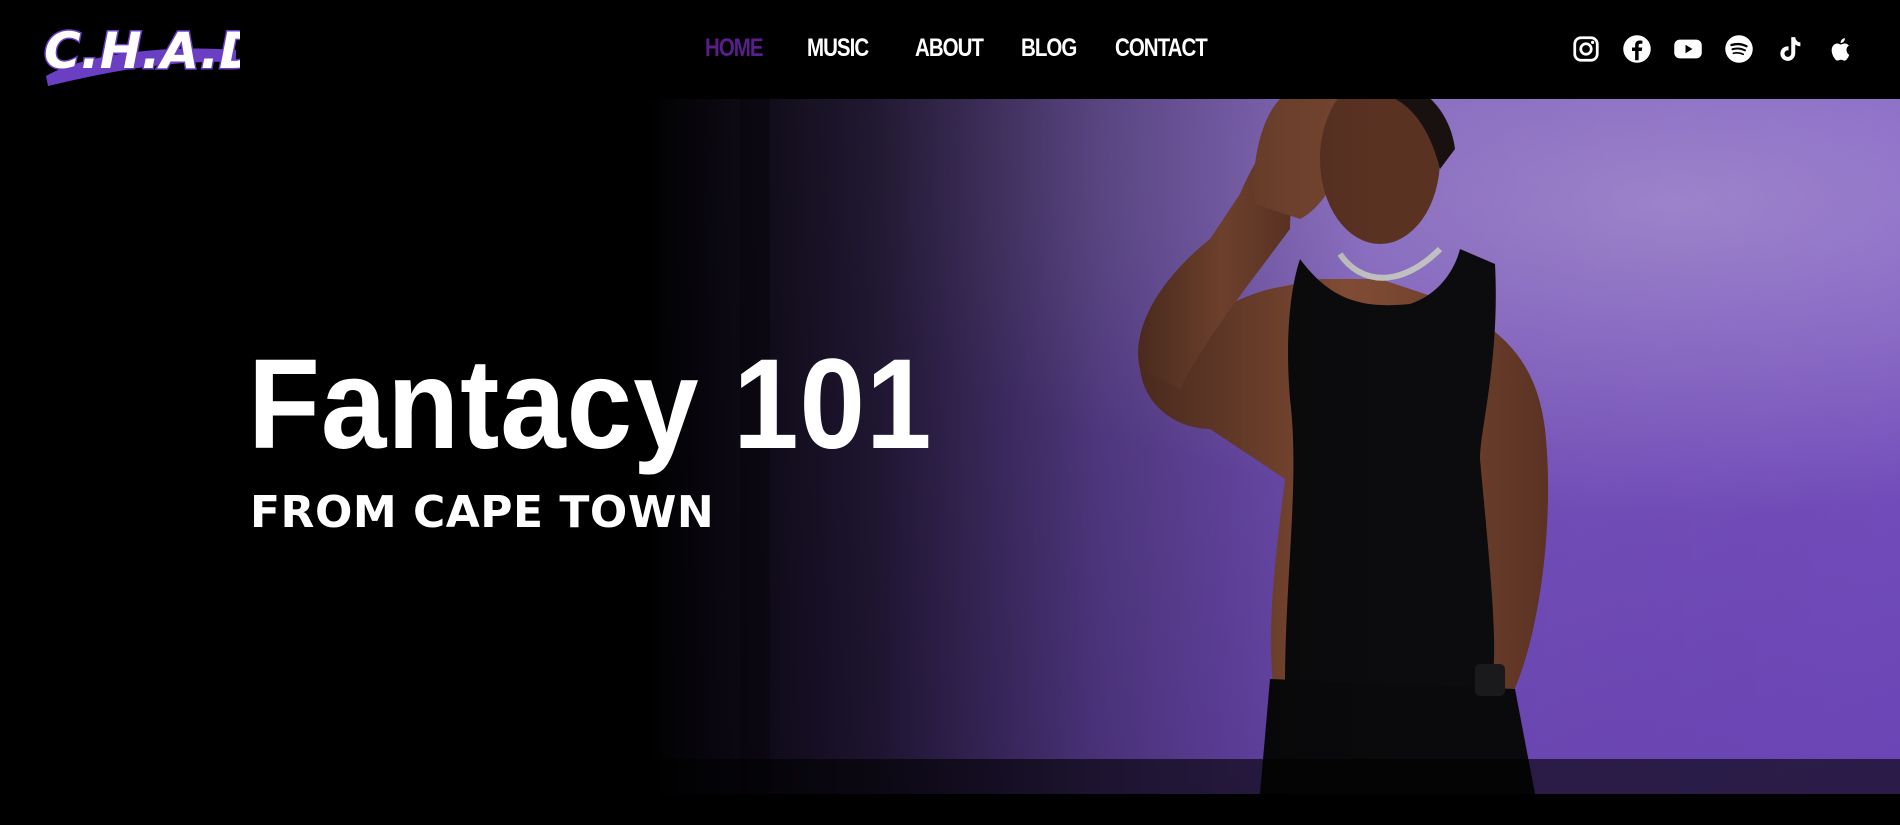  Describe the element at coordinates (1720, 50) in the screenshot. I see `social-links` at that location.